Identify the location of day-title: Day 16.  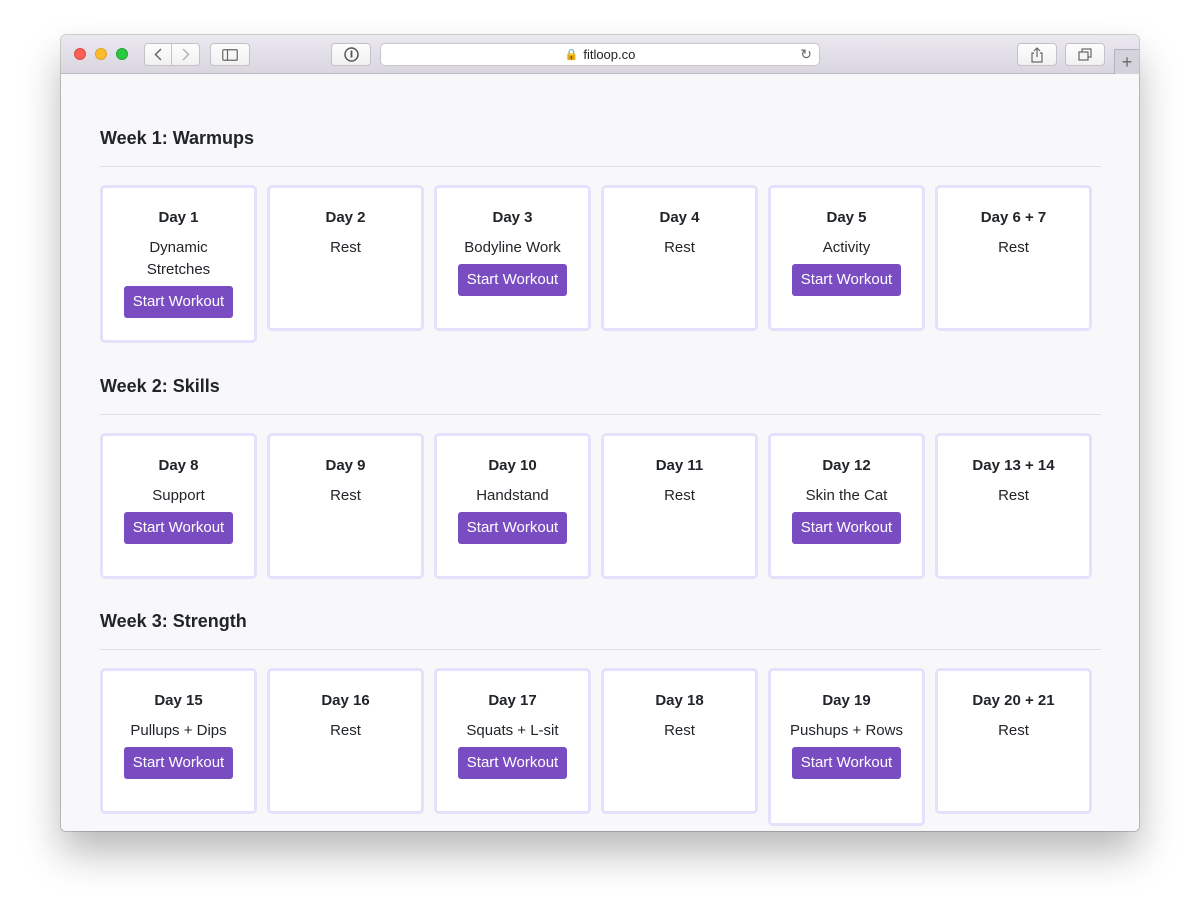
(345, 700).